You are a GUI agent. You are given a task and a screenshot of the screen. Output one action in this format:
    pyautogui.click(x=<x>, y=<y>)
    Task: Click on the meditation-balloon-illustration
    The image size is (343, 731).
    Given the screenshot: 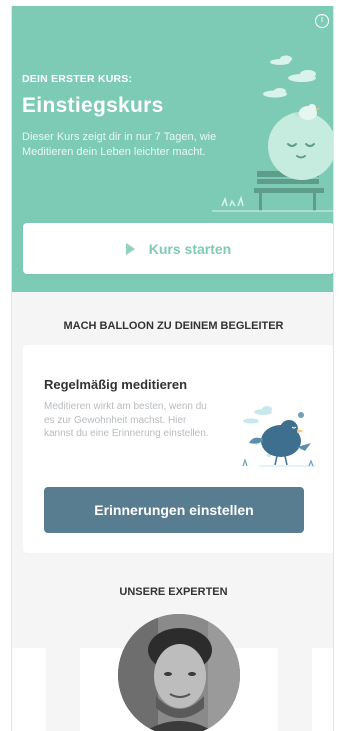 What is the action you would take?
    pyautogui.click(x=272, y=133)
    